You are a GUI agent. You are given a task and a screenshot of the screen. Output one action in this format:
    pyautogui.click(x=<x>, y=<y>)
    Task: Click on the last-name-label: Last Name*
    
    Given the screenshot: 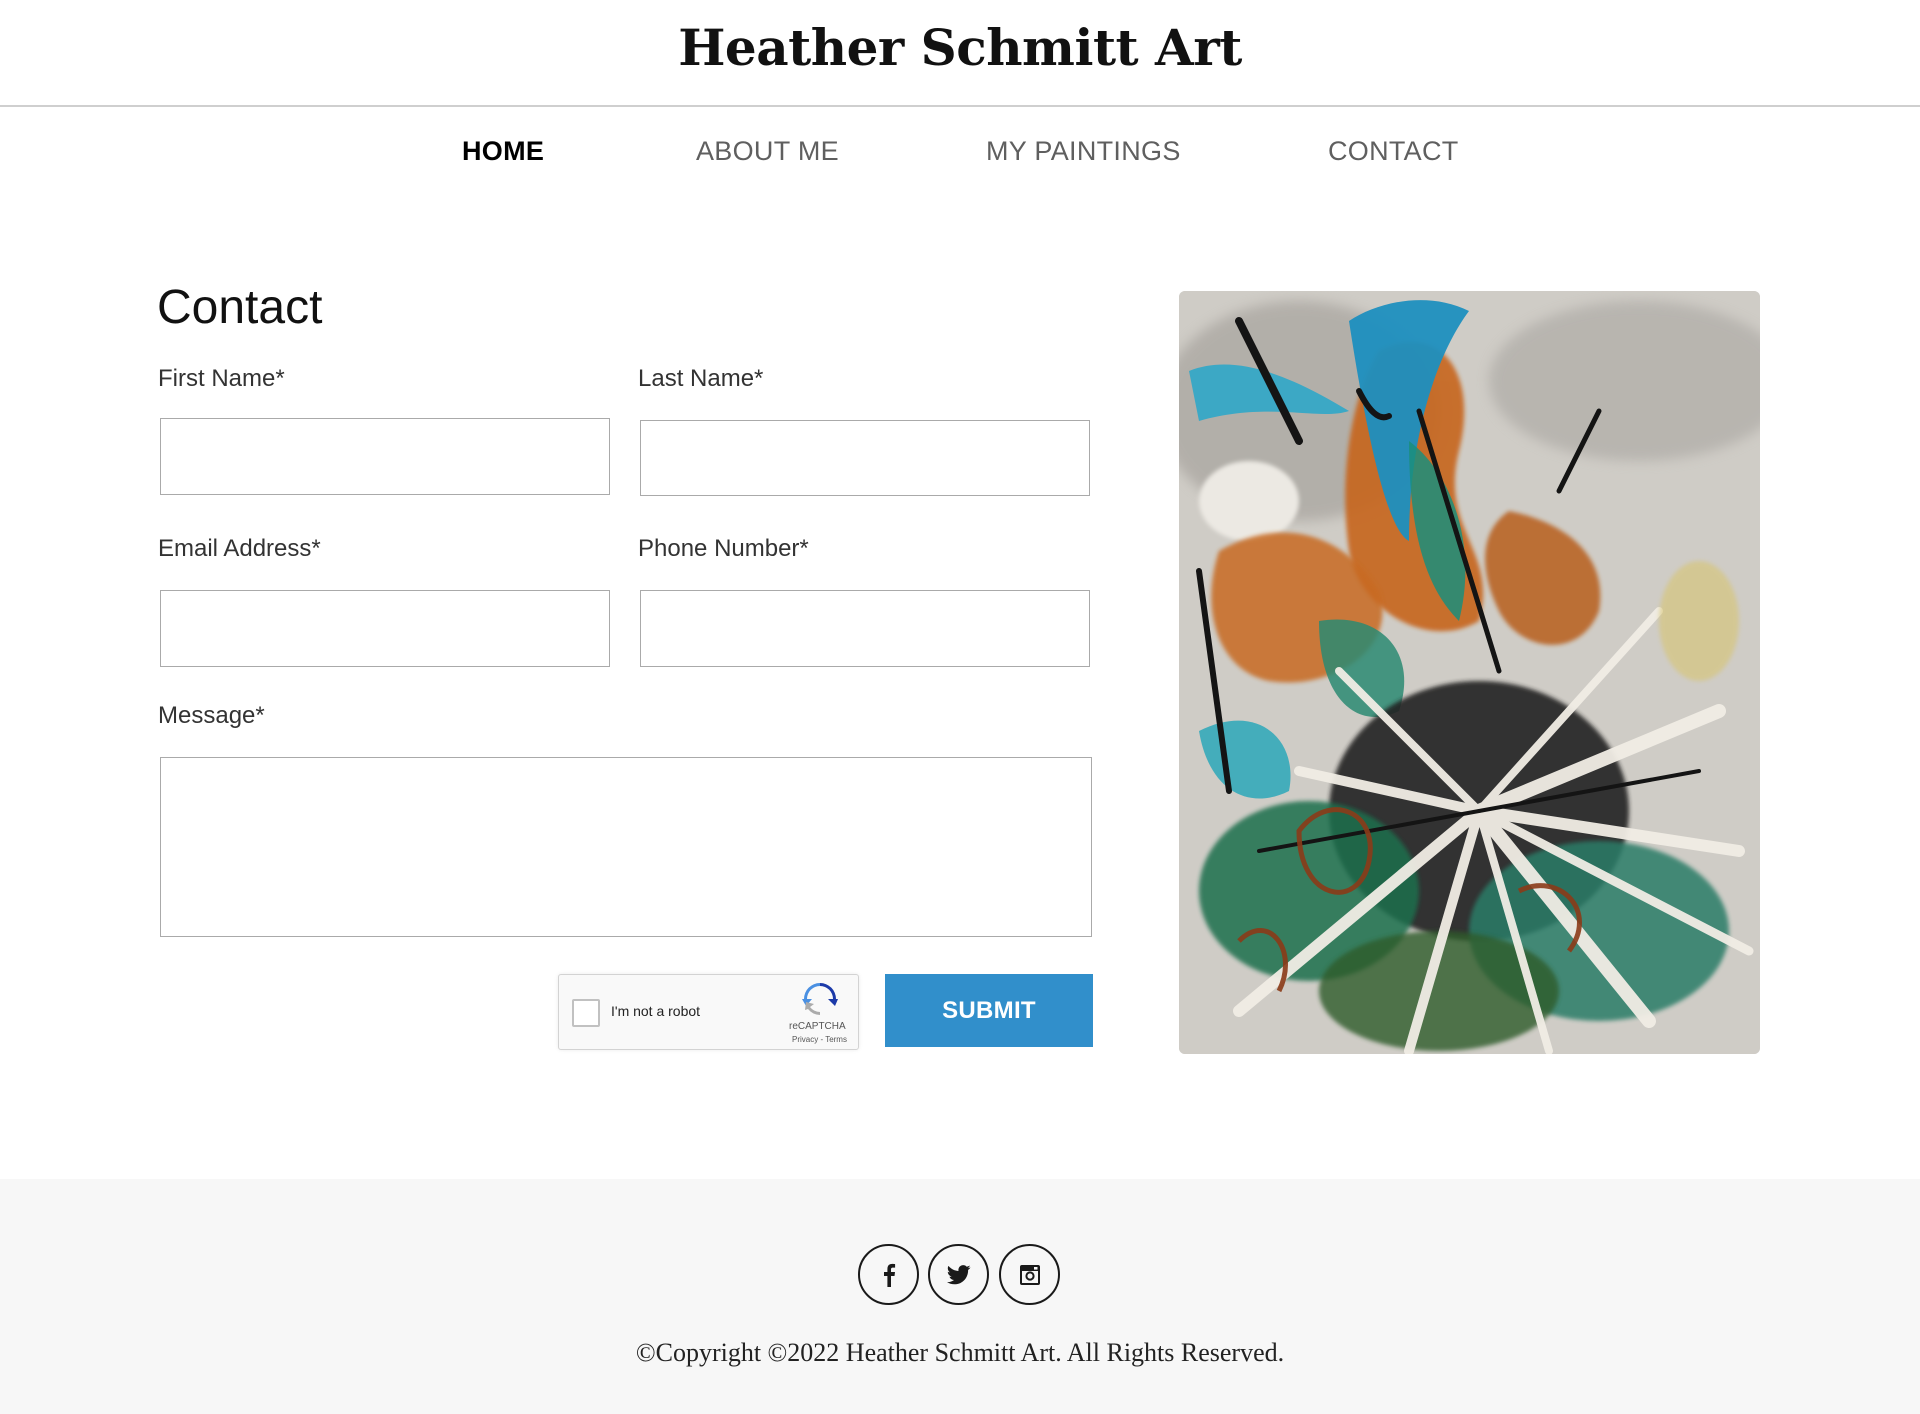 What is the action you would take?
    pyautogui.click(x=701, y=378)
    